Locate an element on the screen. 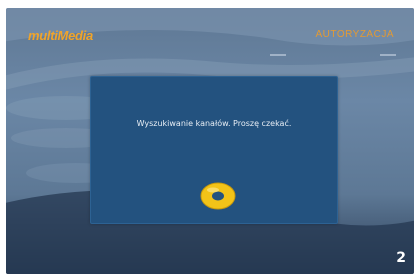  page-title: AUTORYZACJA is located at coordinates (354, 34).